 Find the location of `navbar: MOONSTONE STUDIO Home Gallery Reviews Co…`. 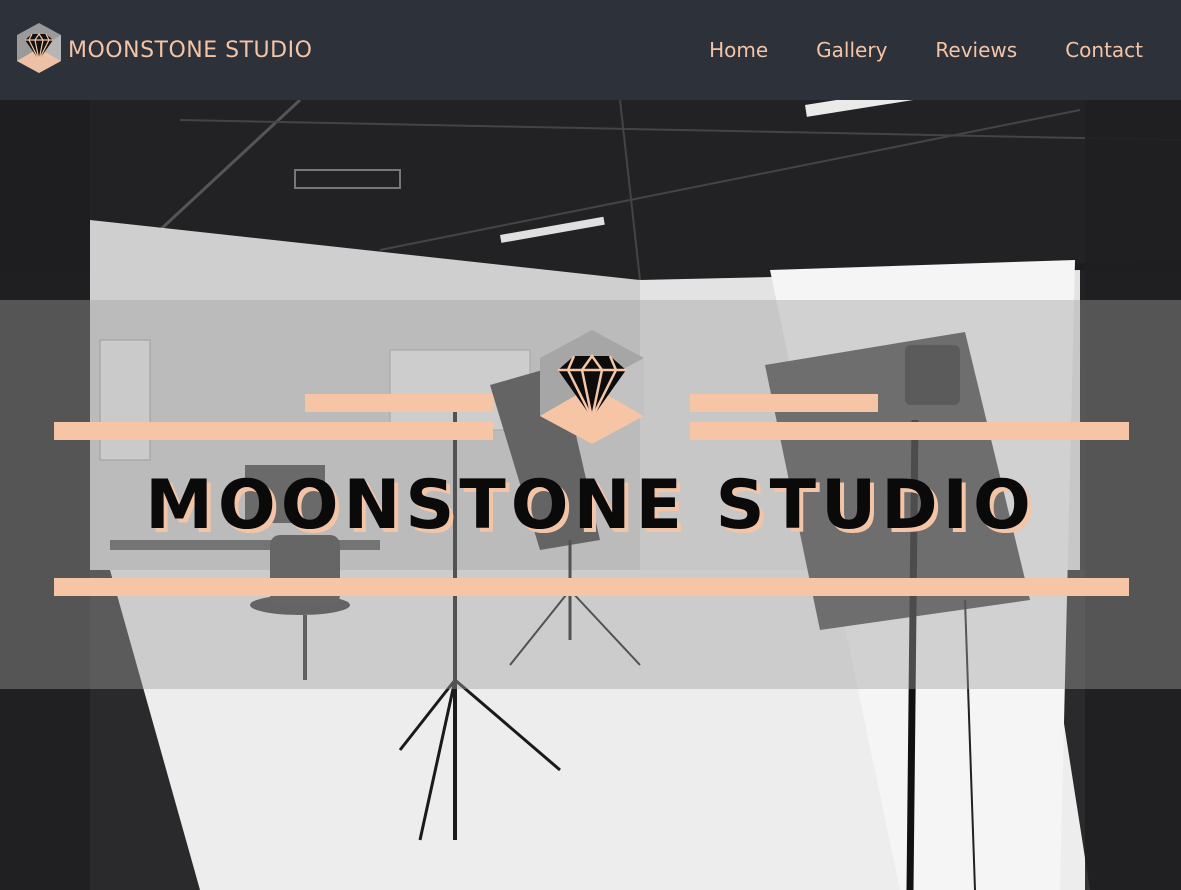

navbar: MOONSTONE STUDIO Home Gallery Reviews Co… is located at coordinates (590, 50).